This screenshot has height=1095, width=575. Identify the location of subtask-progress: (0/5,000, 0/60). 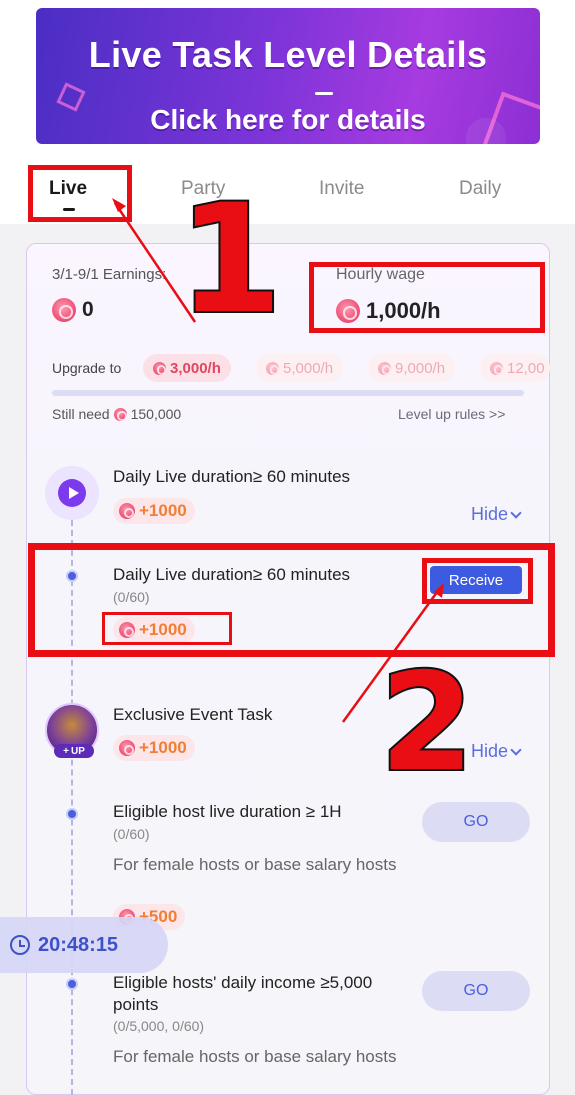
(159, 1026).